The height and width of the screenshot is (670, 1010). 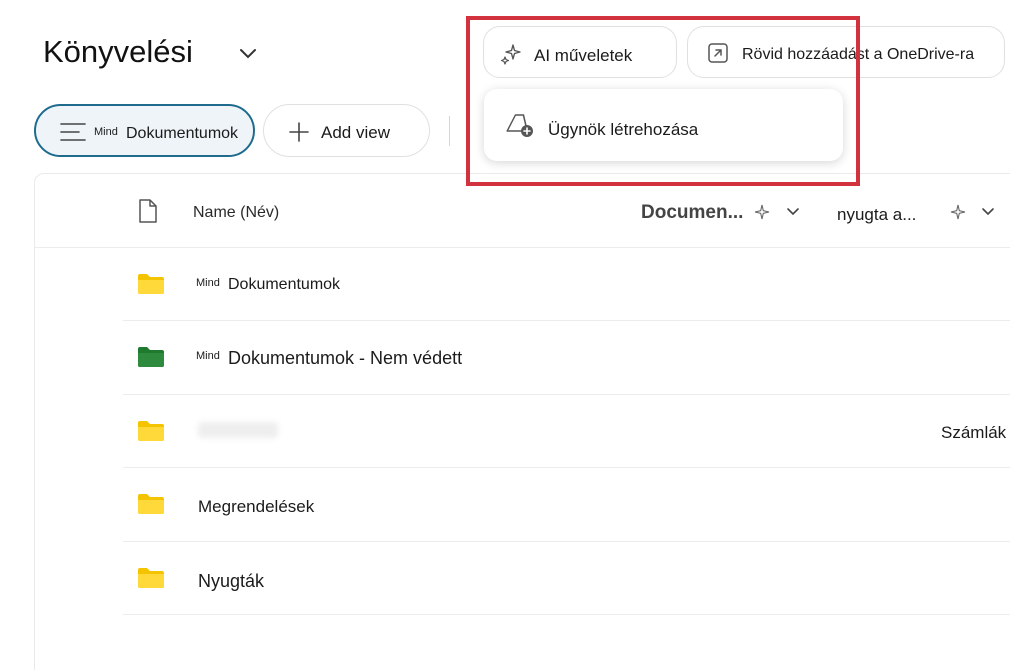 I want to click on row-name-link: Megrendelések, so click(x=256, y=507).